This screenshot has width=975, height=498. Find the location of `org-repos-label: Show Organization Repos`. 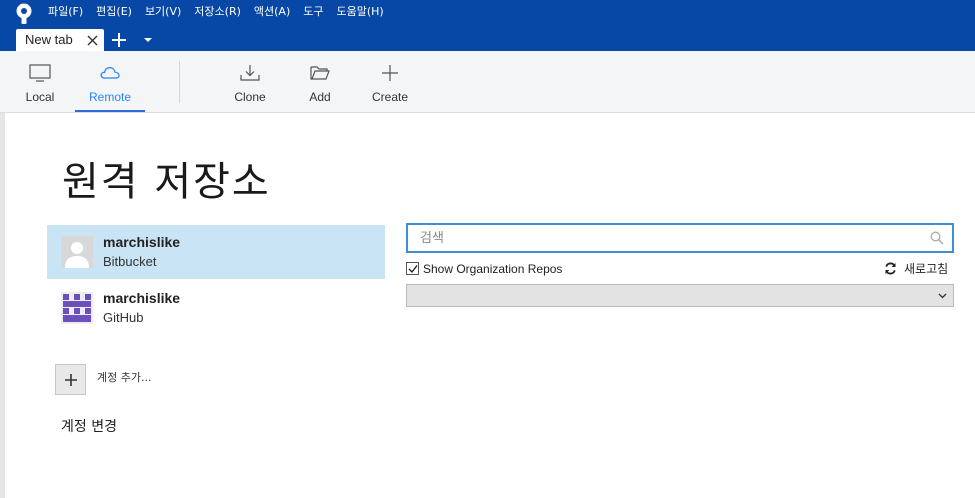

org-repos-label: Show Organization Repos is located at coordinates (492, 269).